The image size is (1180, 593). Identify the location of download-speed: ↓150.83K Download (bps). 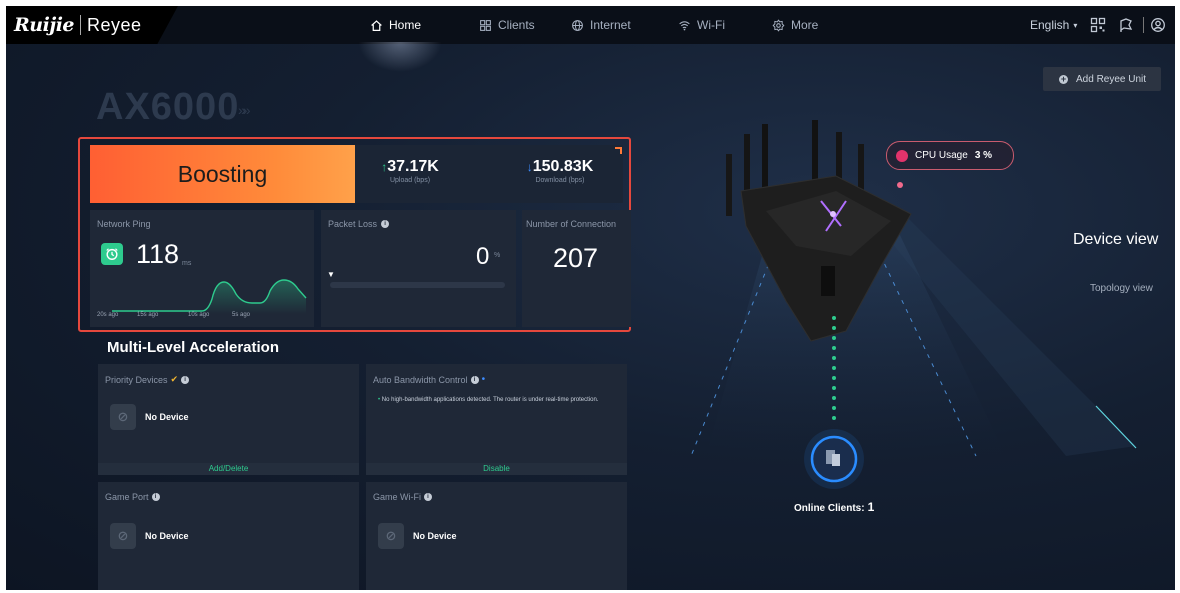
(560, 171).